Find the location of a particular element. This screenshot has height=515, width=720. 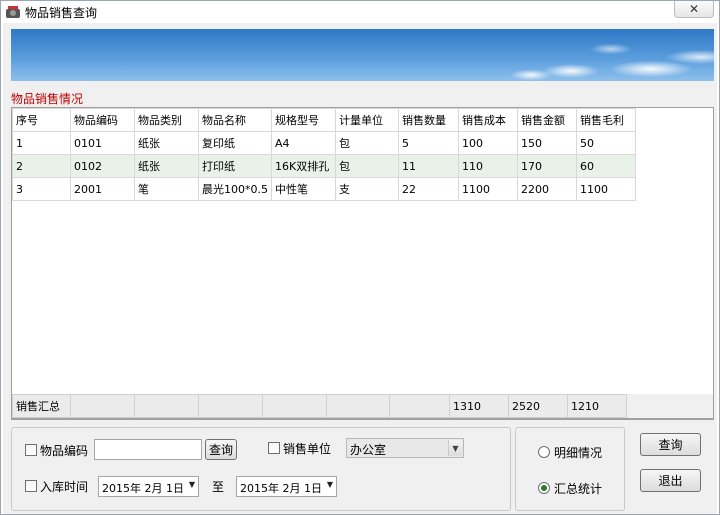

date-to-picker: 2015年 2月 1日 ▼ is located at coordinates (286, 486).